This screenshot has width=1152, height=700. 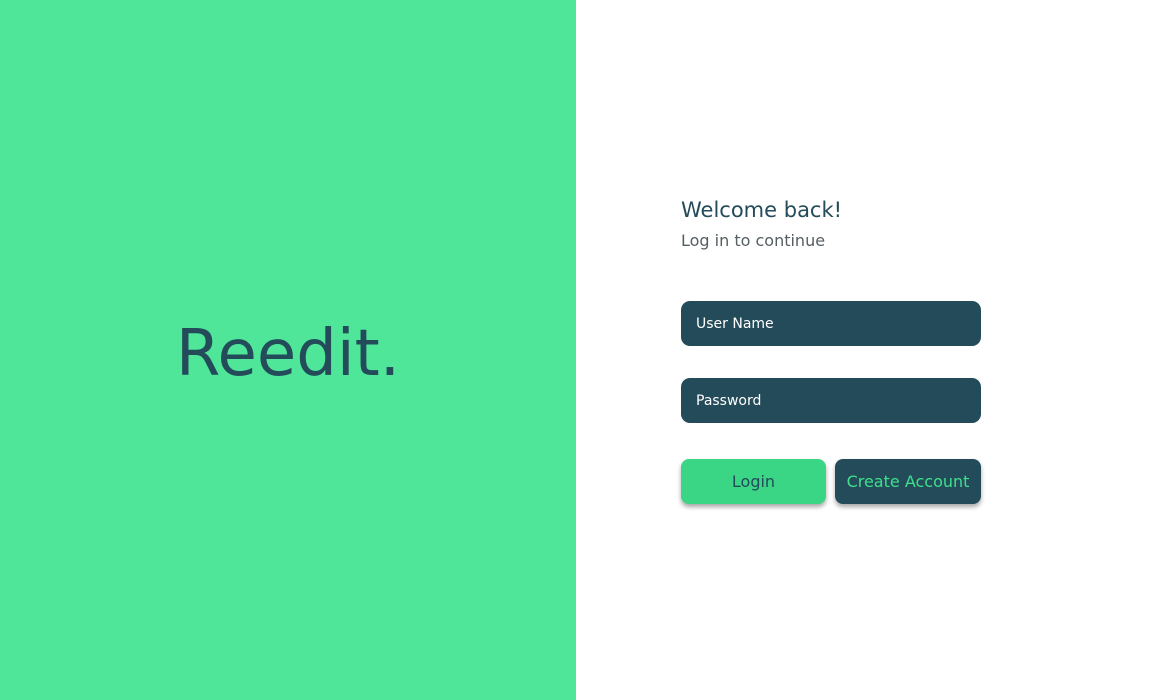 I want to click on brand-logo: Reedit., so click(x=288, y=354).